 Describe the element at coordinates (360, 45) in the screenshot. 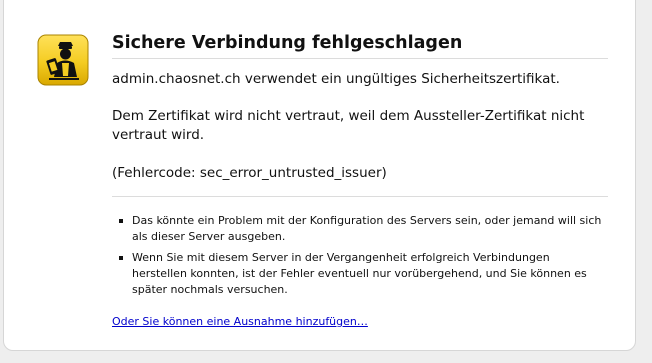

I see `error-title: Sichere Verbindung fehlgeschlagen` at that location.